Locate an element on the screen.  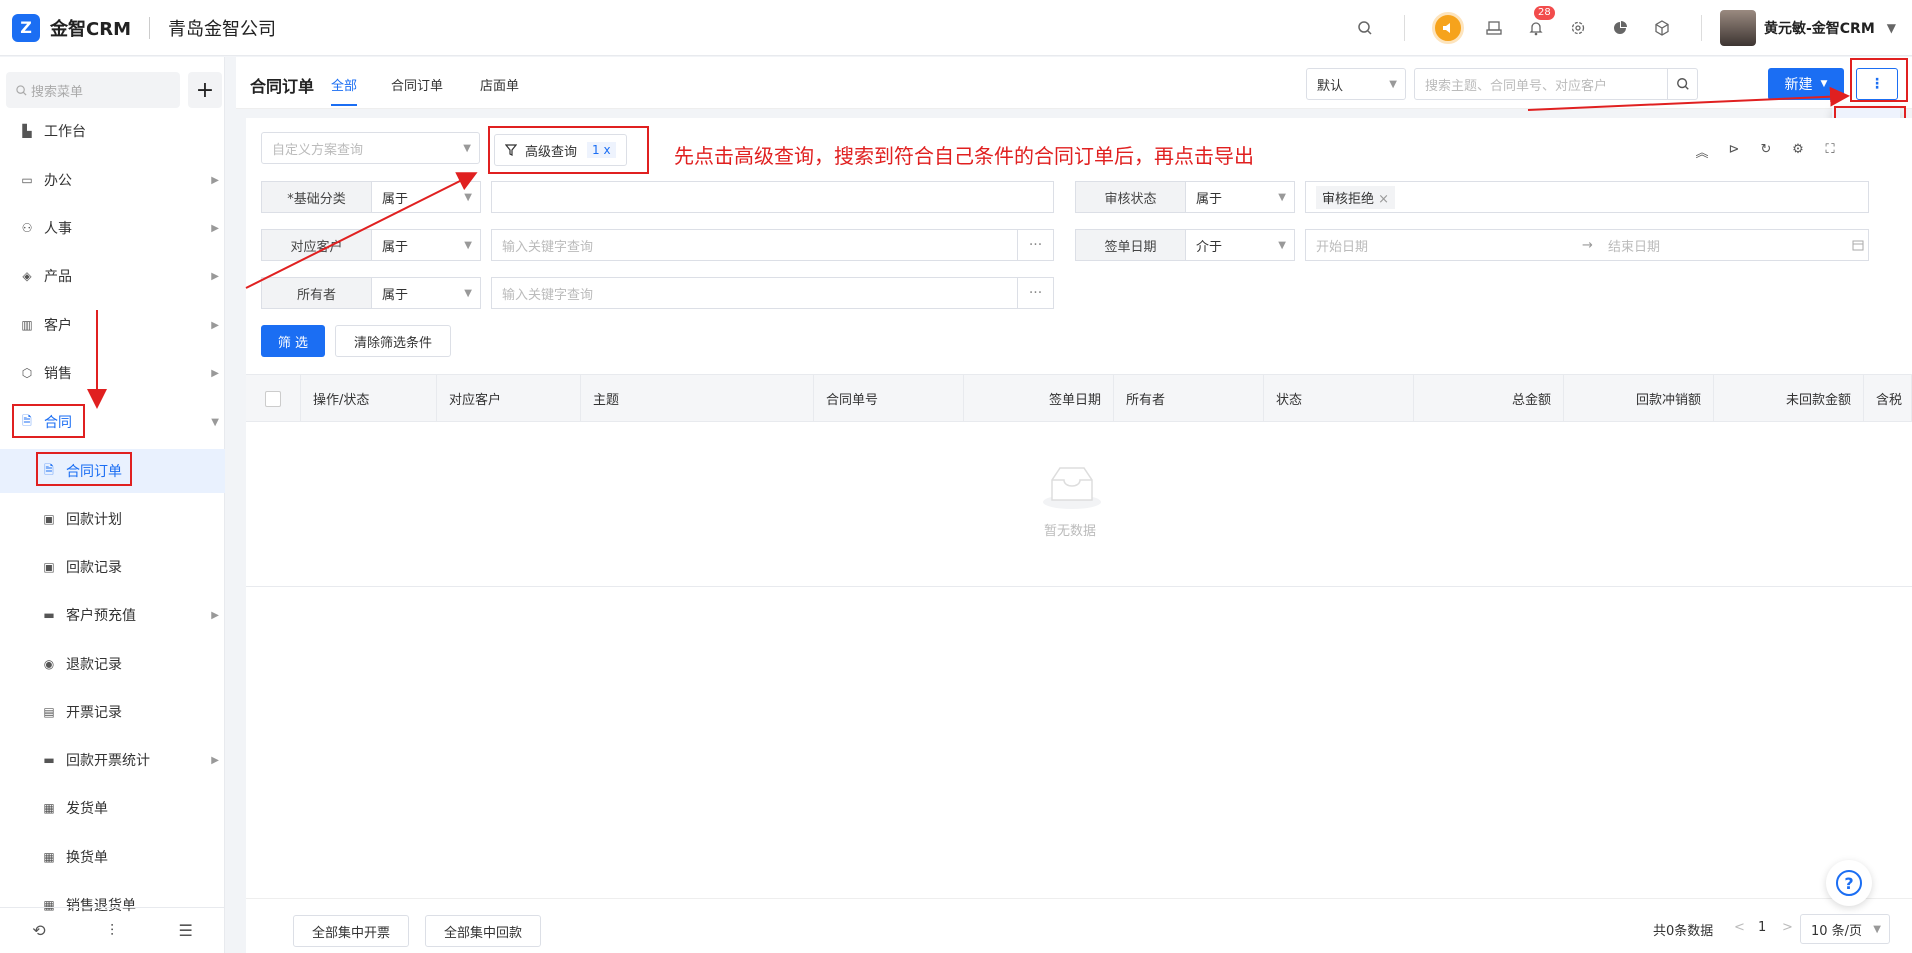
sidebar-item-product: ◈ 产品 ▶ is located at coordinates (112, 276).